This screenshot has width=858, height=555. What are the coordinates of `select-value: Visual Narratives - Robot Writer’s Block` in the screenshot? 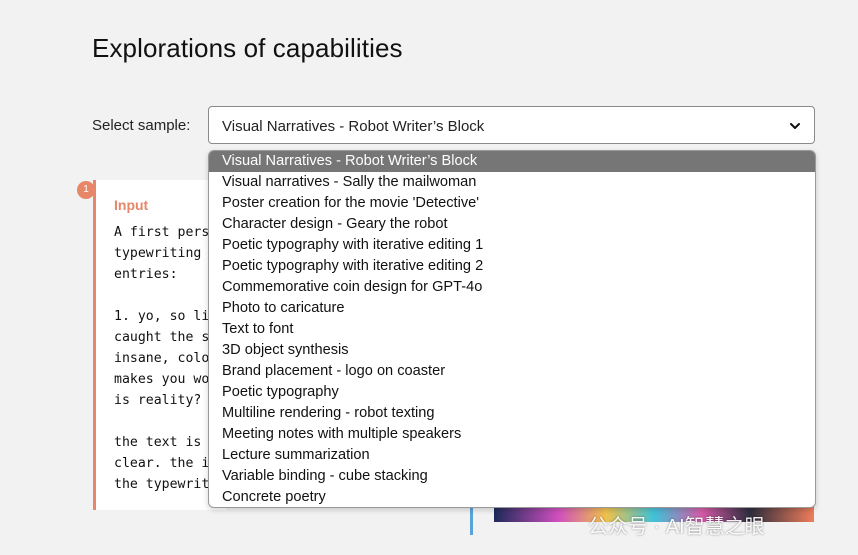 It's located at (353, 126).